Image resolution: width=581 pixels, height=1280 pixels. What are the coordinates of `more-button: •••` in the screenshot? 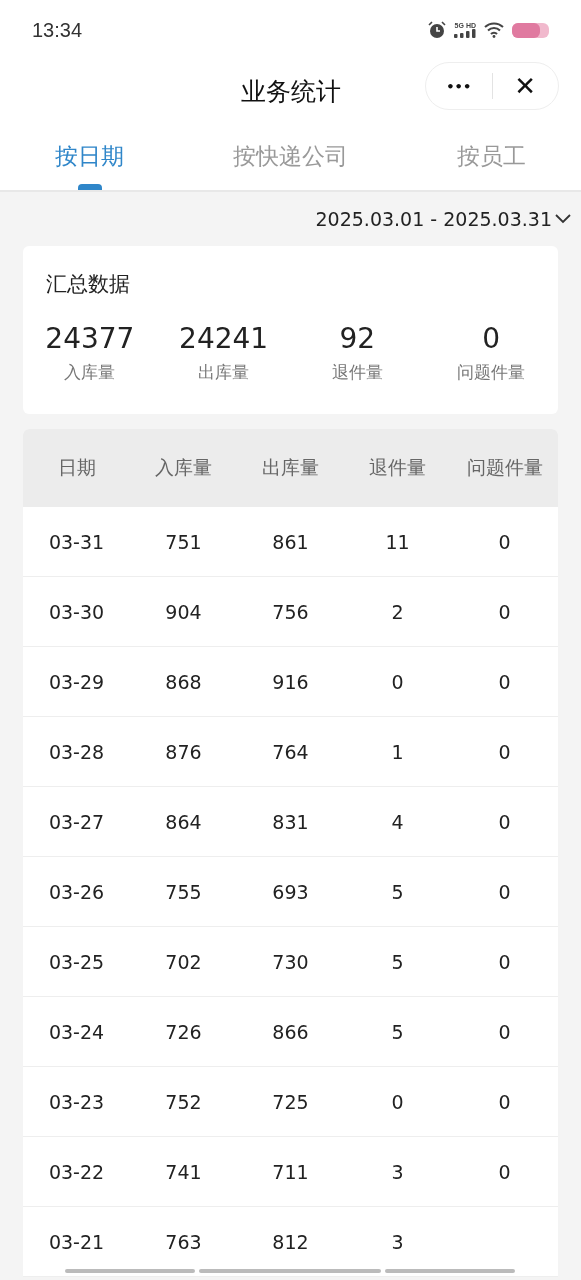 It's located at (459, 86).